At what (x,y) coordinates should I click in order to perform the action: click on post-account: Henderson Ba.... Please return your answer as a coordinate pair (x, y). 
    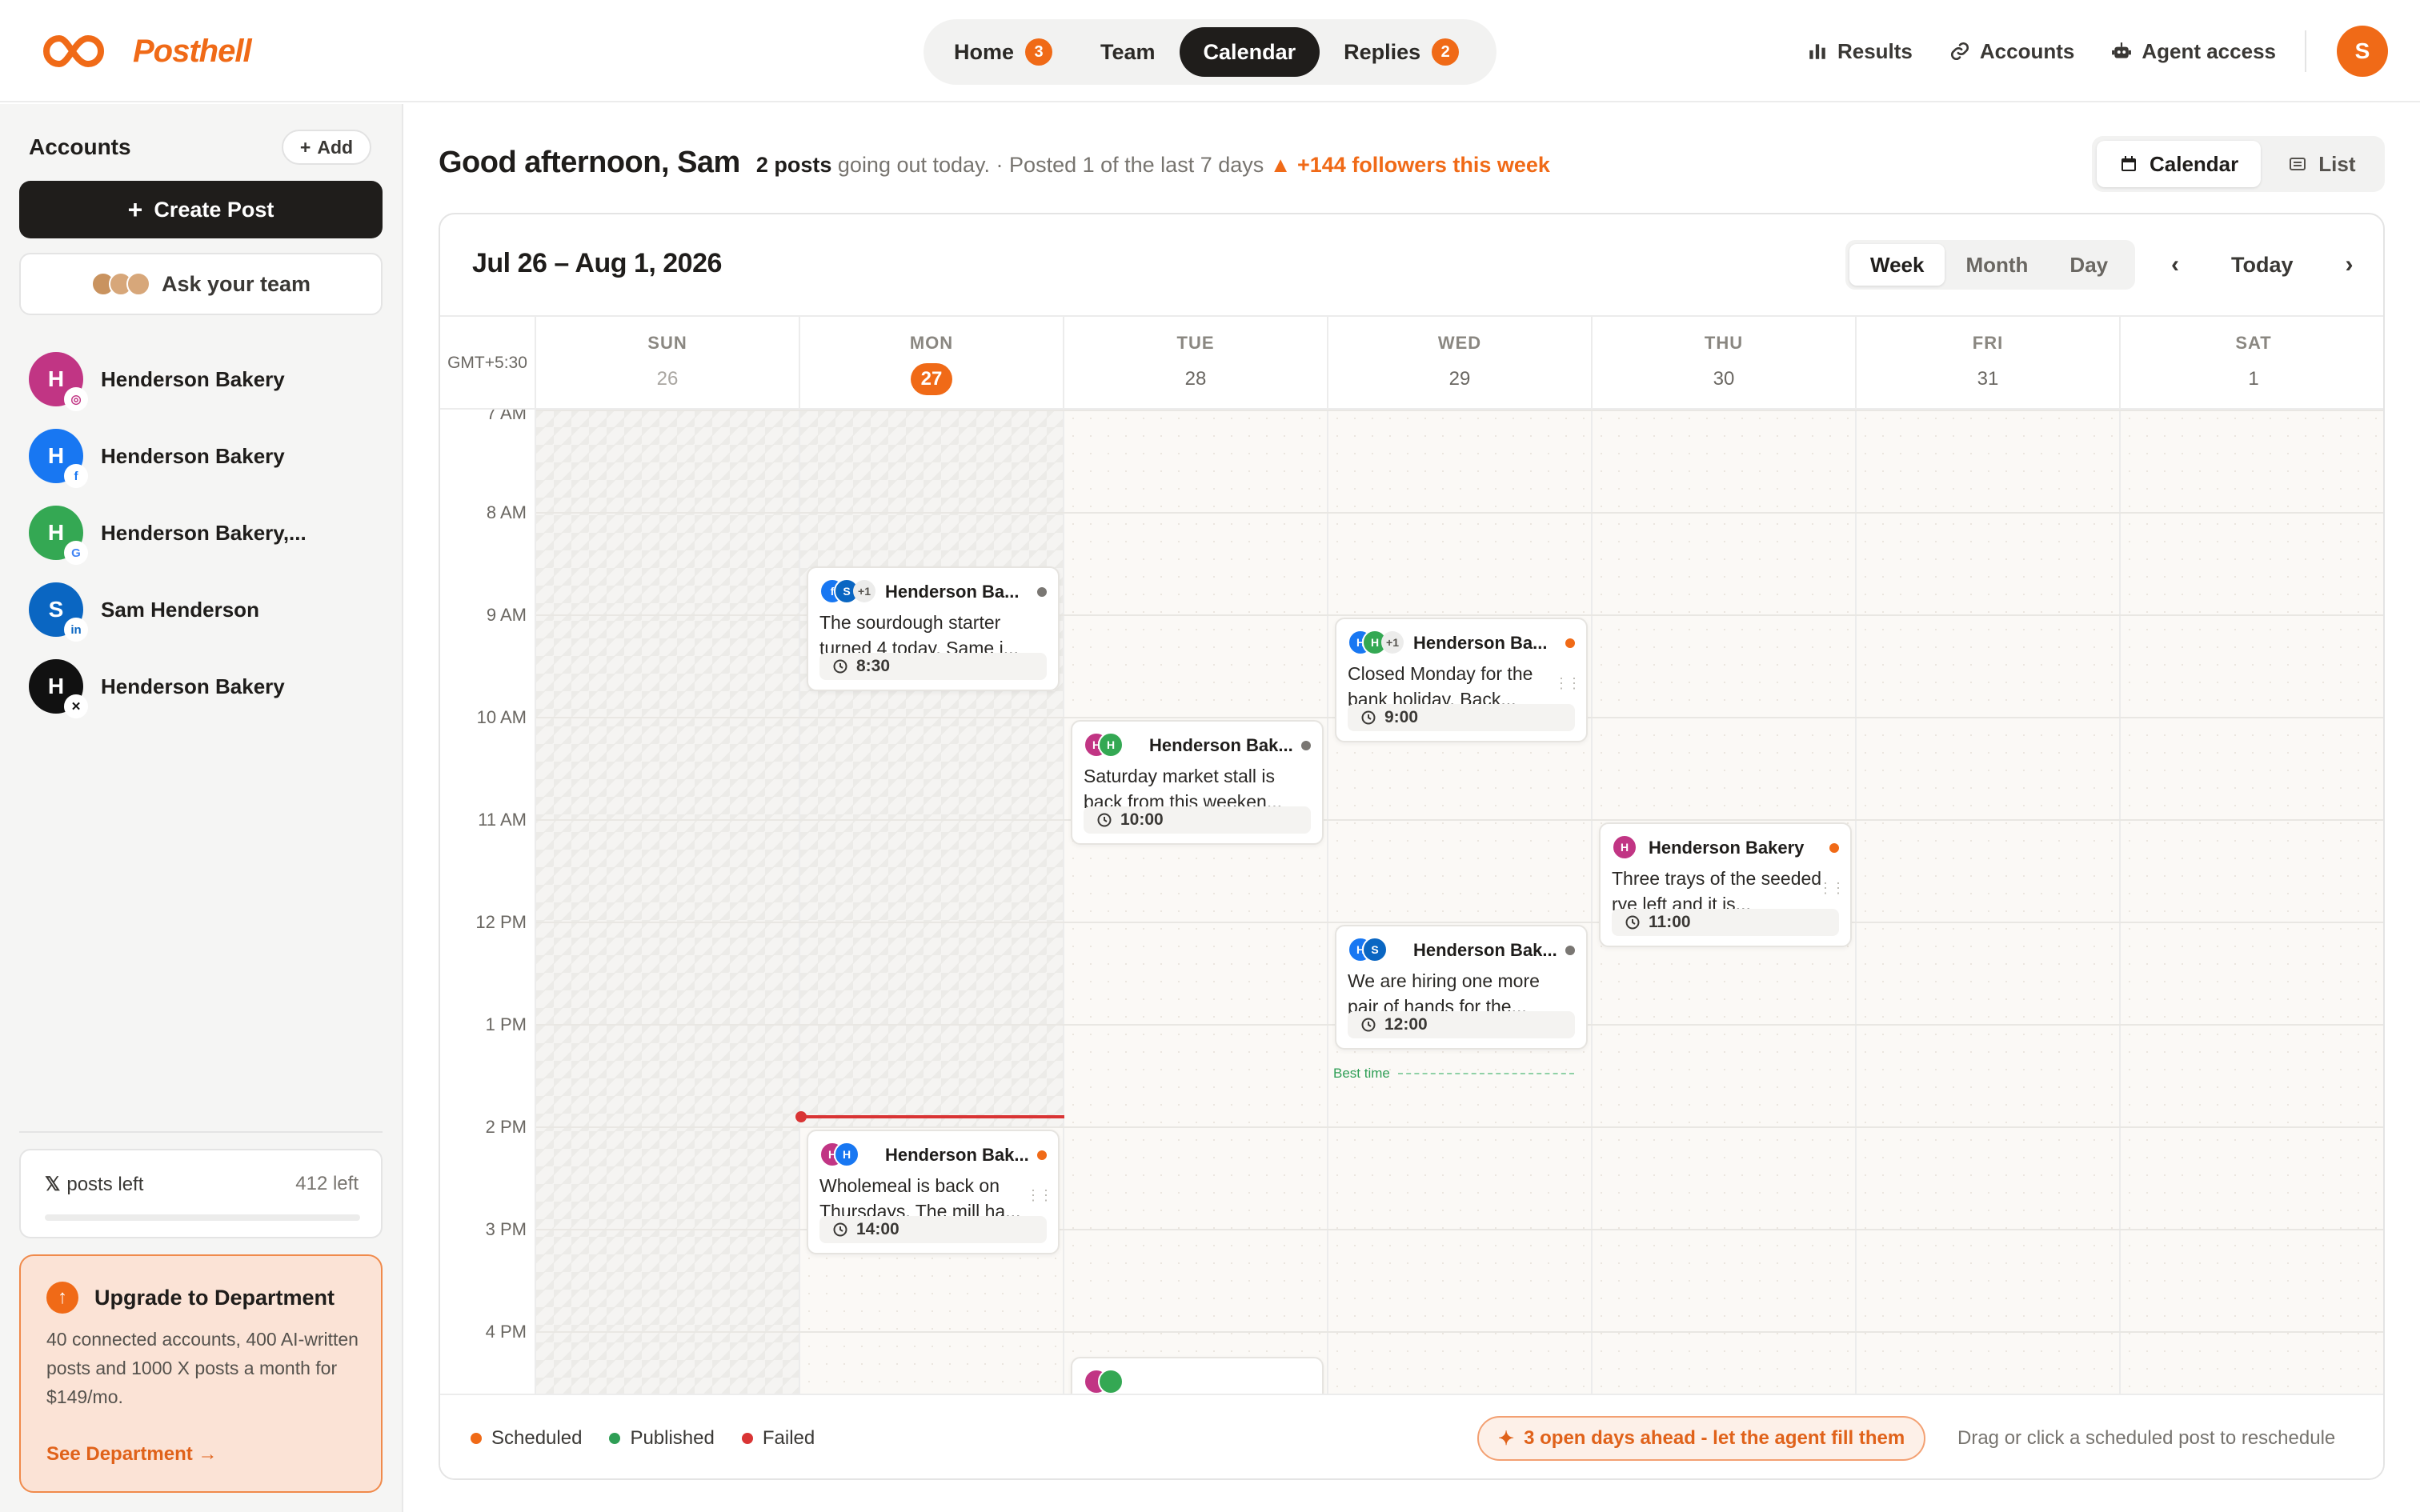
    Looking at the image, I should click on (1480, 643).